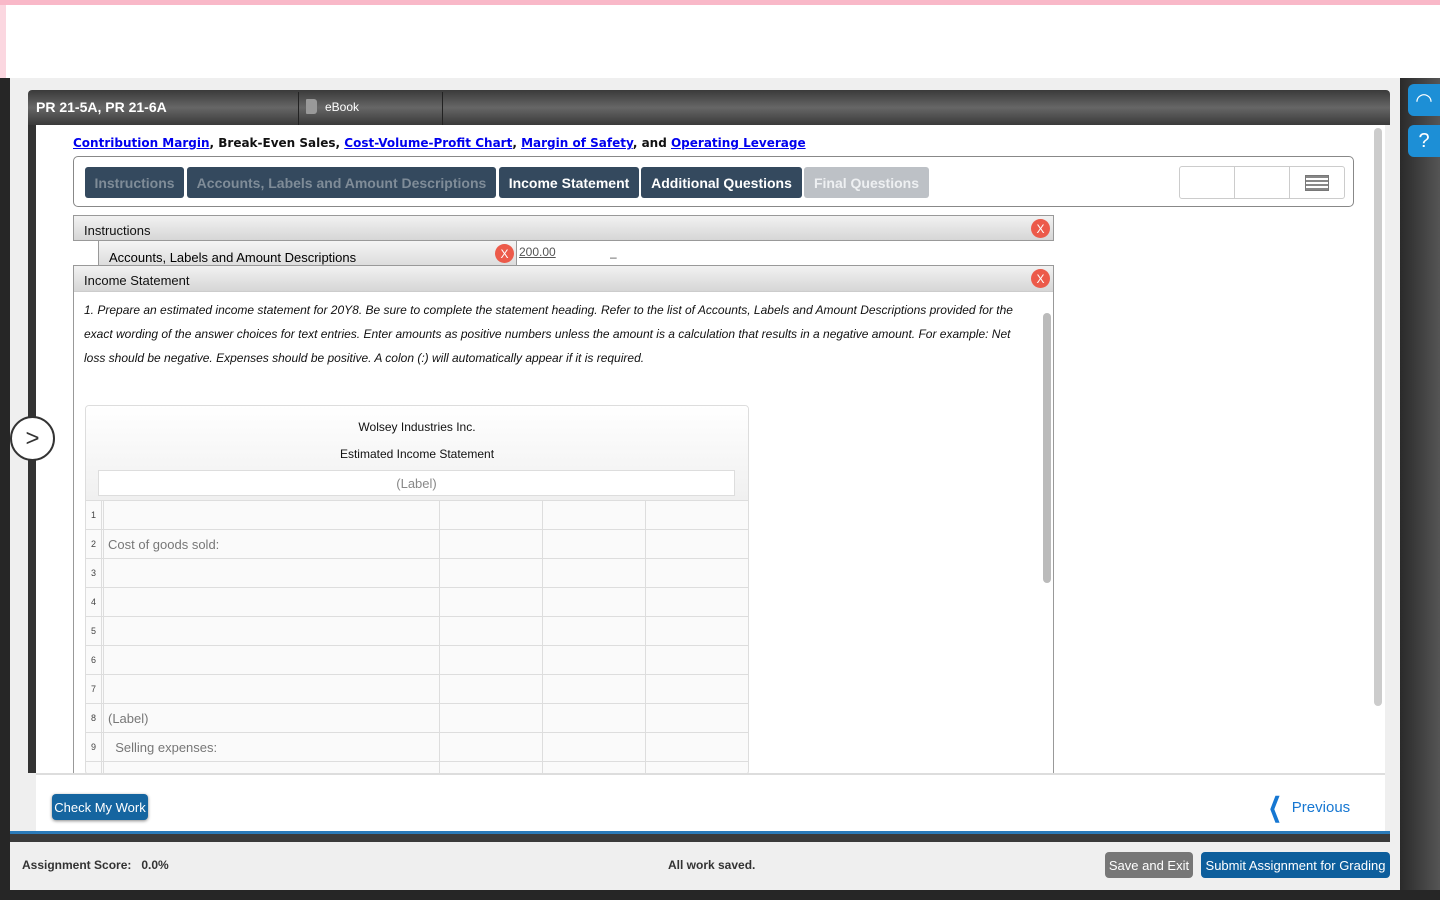  Describe the element at coordinates (95, 515) in the screenshot. I see `row-number: 1` at that location.